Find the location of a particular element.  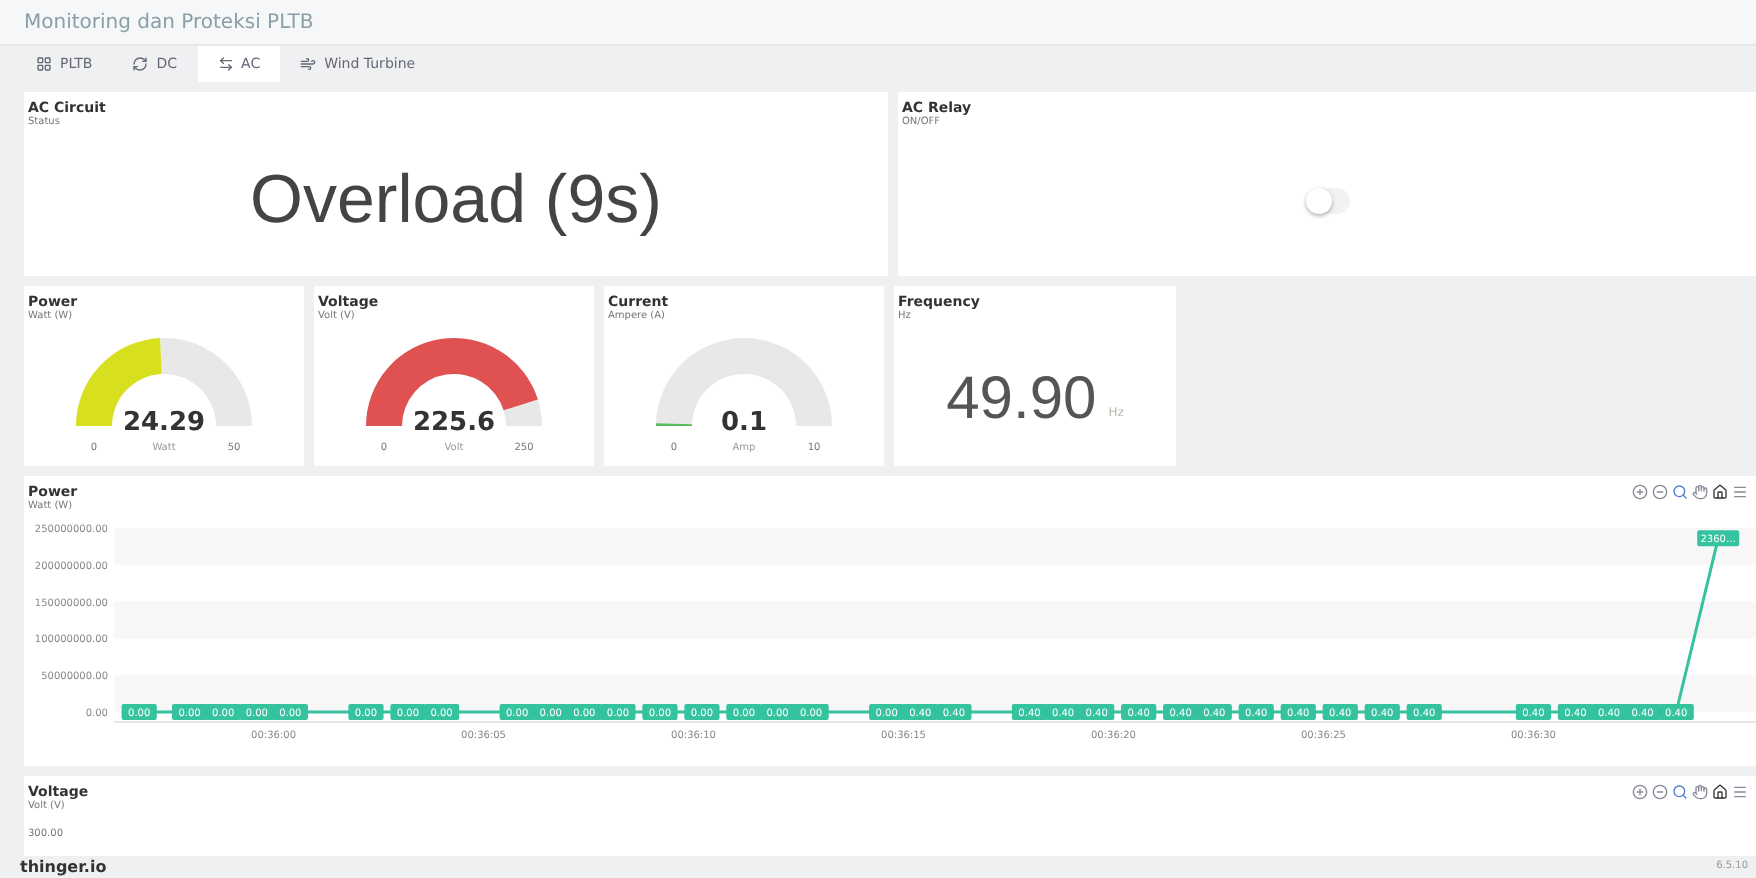

wind-icon is located at coordinates (308, 64).